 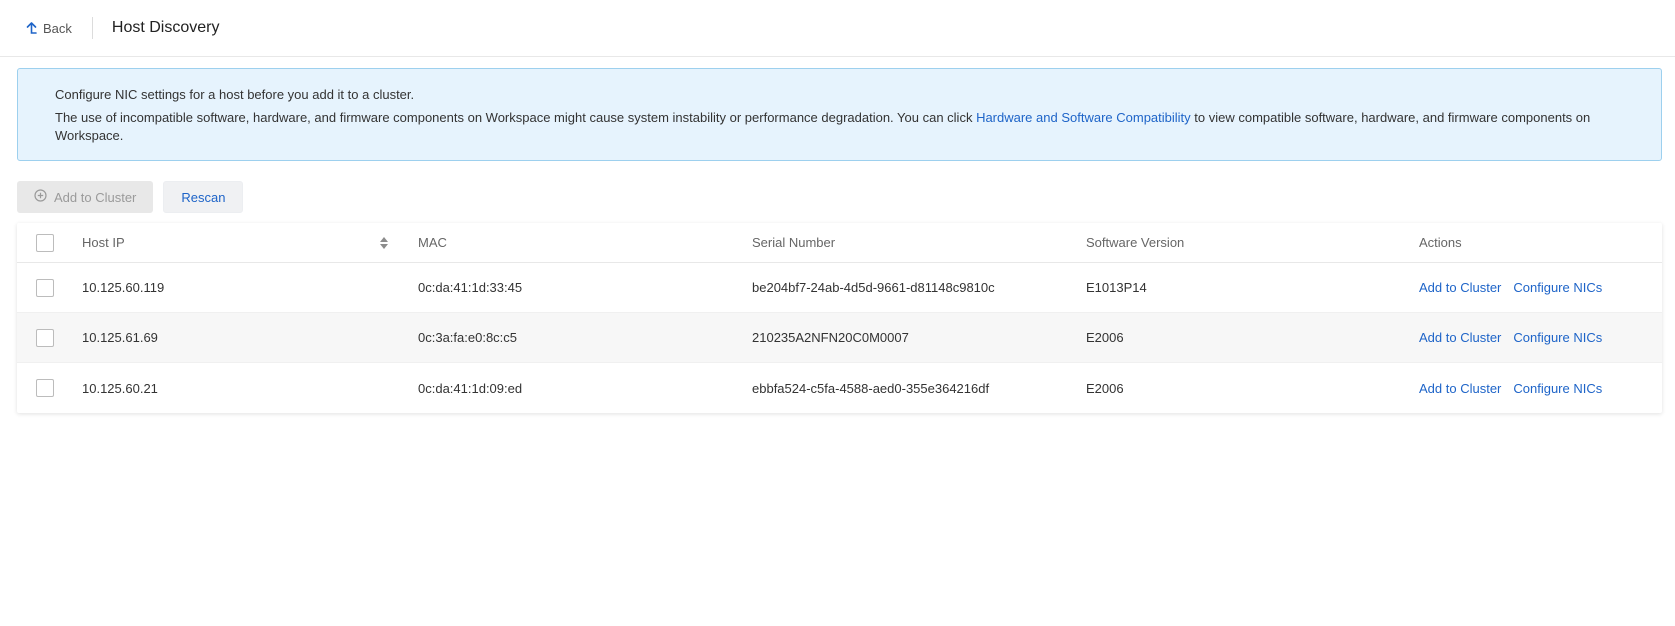 I want to click on sort-icon, so click(x=384, y=244).